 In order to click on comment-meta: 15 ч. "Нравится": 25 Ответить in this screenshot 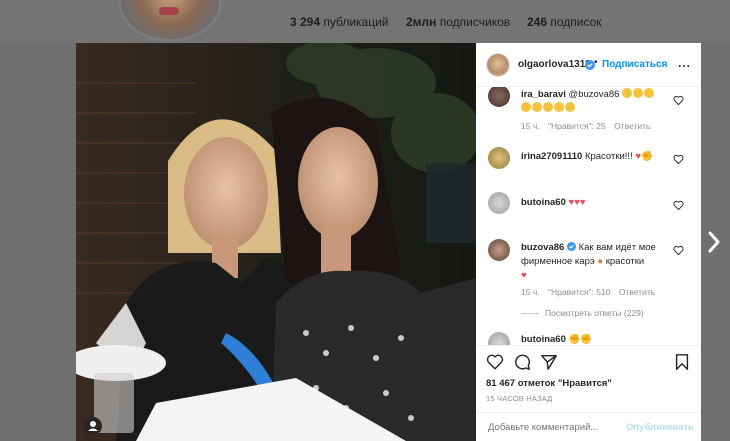, I will do `click(586, 126)`.